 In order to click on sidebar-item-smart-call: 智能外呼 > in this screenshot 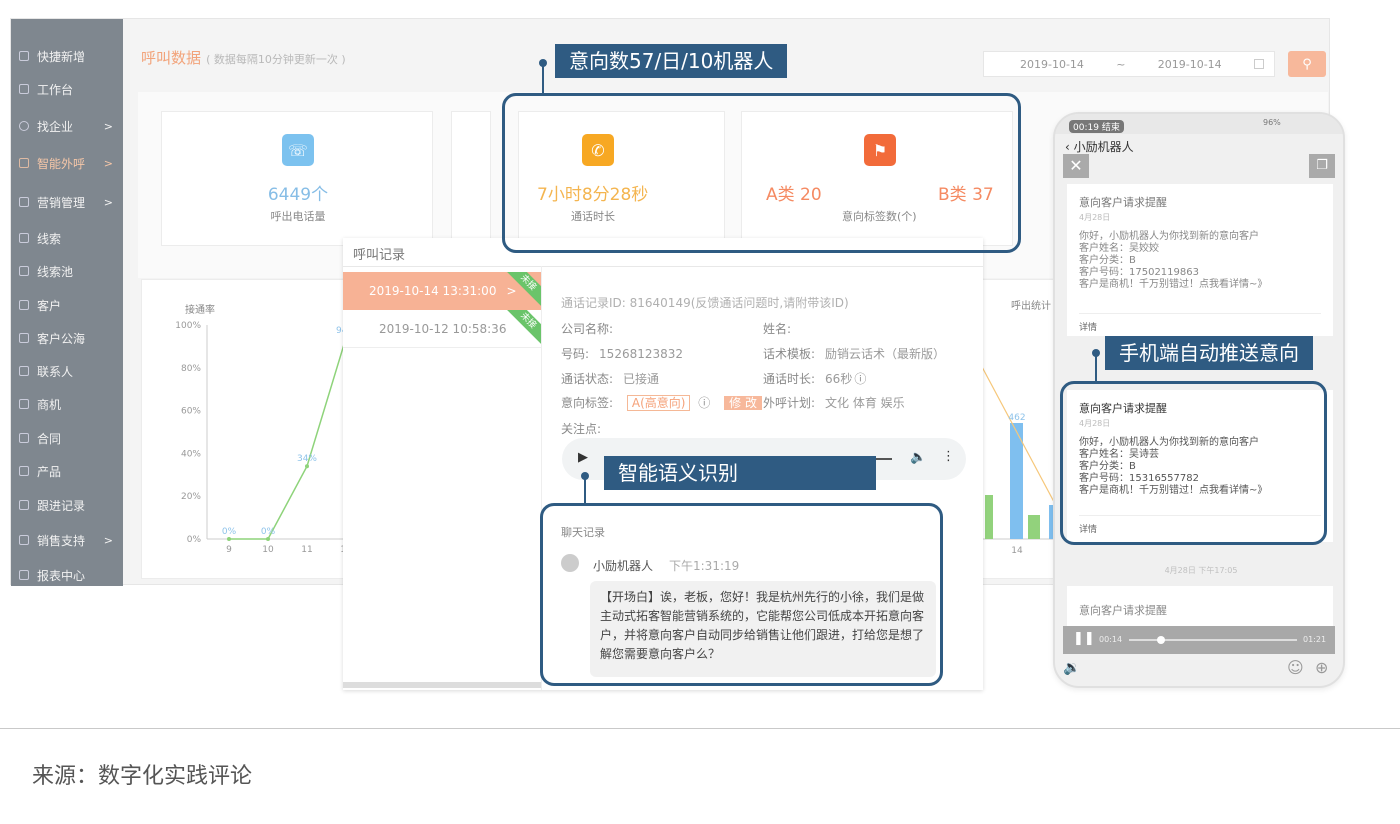, I will do `click(67, 163)`.